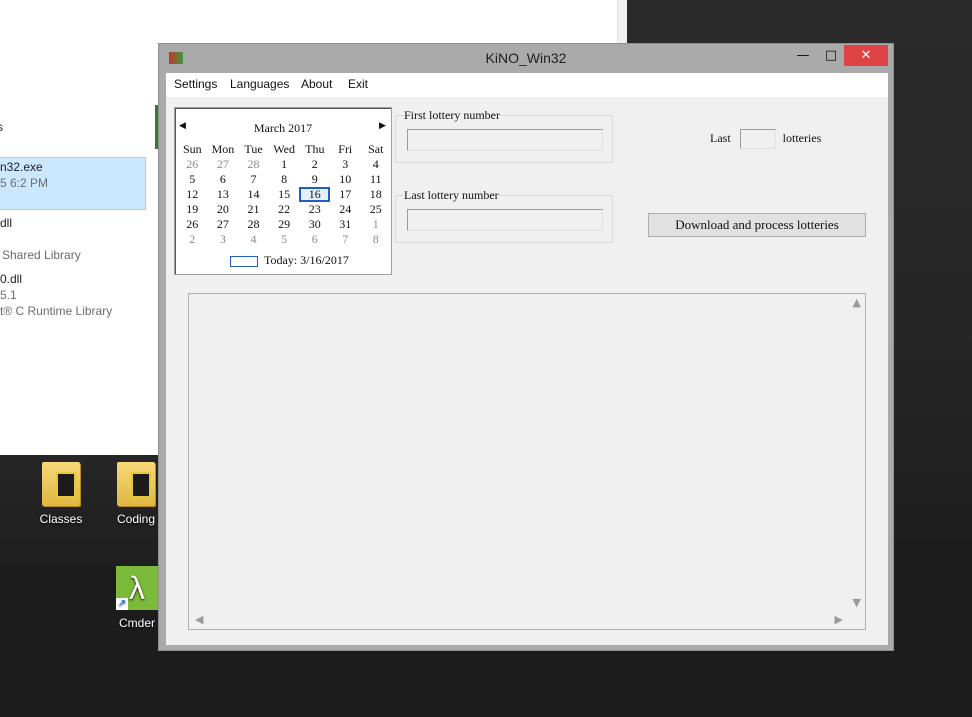 Image resolution: width=972 pixels, height=717 pixels. Describe the element at coordinates (223, 194) in the screenshot. I see `calendar-day: 13` at that location.